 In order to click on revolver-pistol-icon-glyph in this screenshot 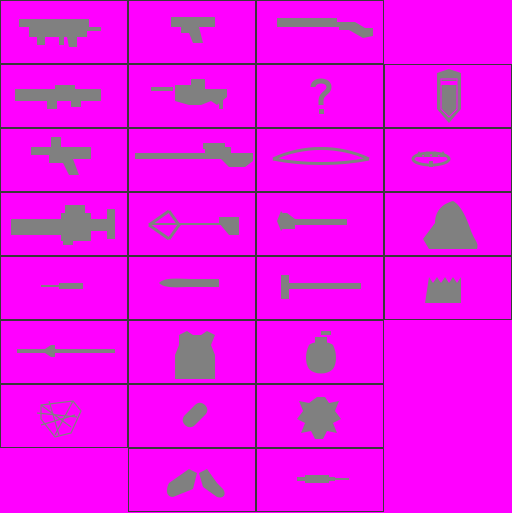, I will do `click(61, 156)`.